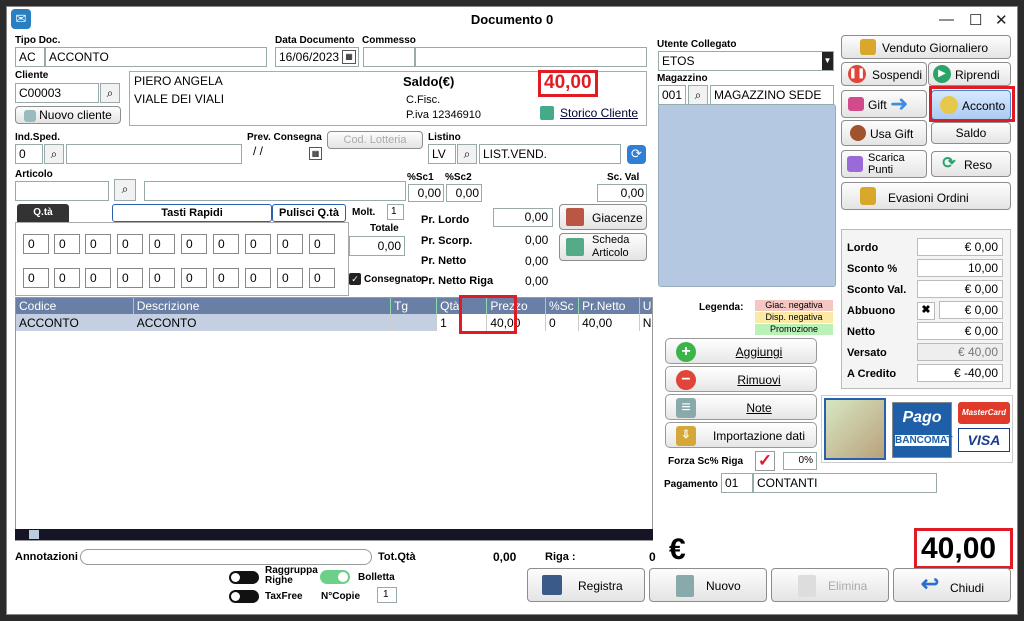 This screenshot has height=621, width=1024. What do you see at coordinates (309, 213) in the screenshot?
I see `tab-pulisci-qta: Pulisci Q.tà` at bounding box center [309, 213].